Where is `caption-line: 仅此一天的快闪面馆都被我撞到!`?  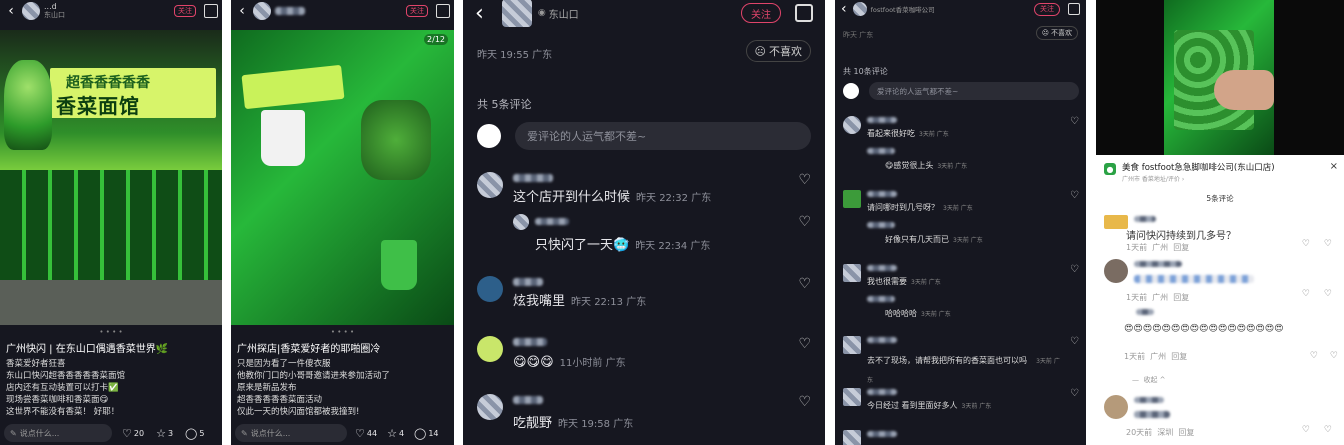
caption-line: 仅此一天的快闪面馆都被我撞到! is located at coordinates (298, 412).